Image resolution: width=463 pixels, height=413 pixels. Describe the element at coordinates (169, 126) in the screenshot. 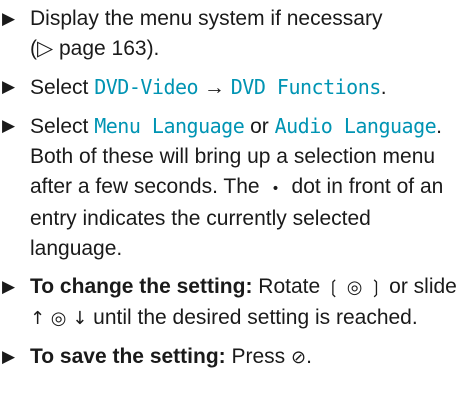

I see `menu-item-menu-language: Menu Language` at that location.